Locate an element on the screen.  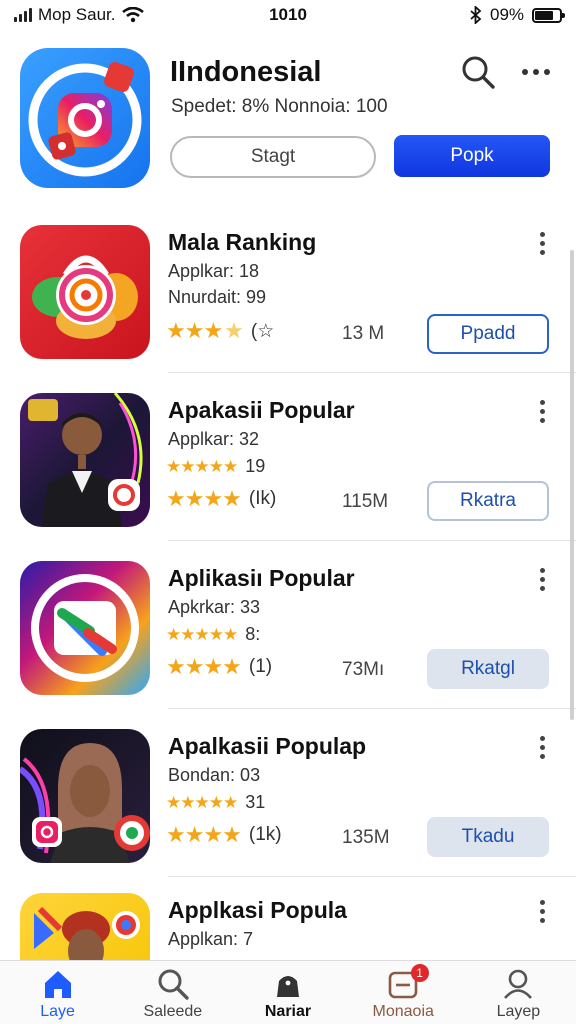
tab-home: Laye is located at coordinates (57, 992).